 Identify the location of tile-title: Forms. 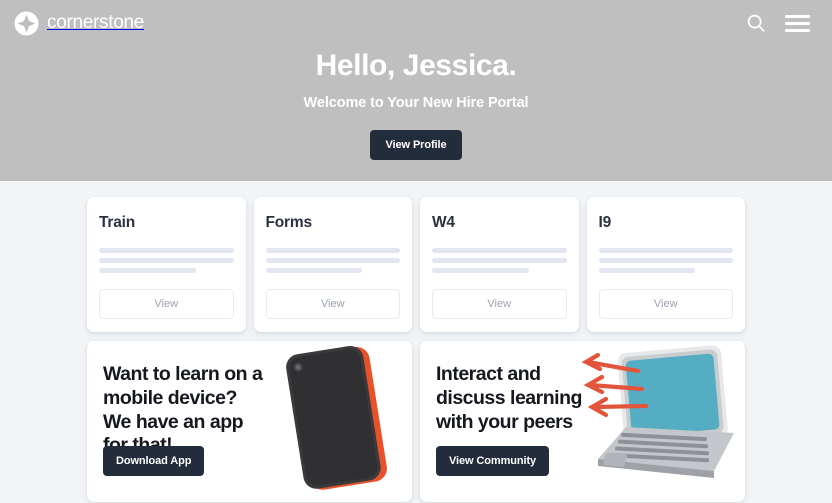
(289, 222).